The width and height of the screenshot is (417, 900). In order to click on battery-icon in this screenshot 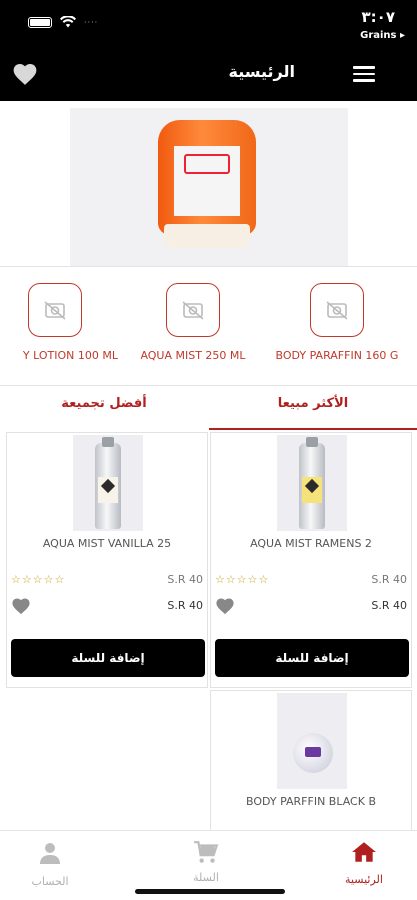, I will do `click(40, 22)`.